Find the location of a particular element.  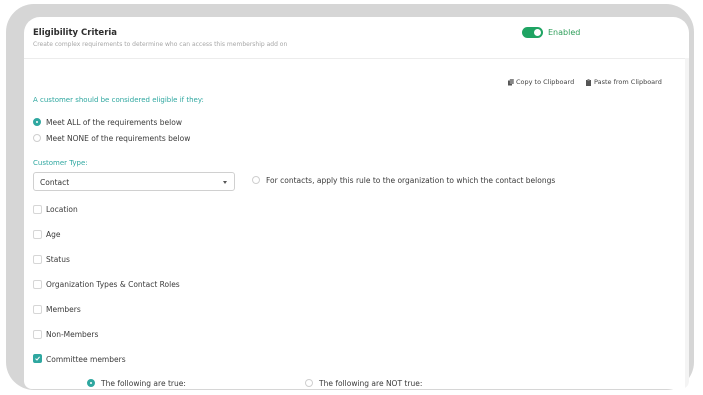

paste-icon is located at coordinates (588, 82).